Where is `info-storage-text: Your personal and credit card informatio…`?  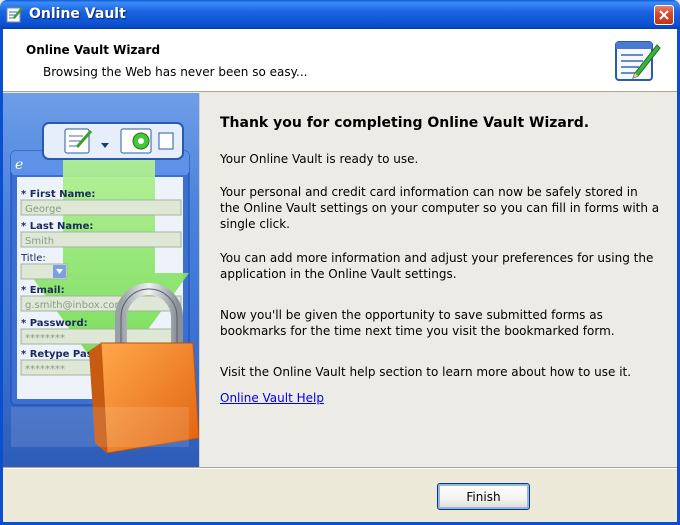
info-storage-text: Your personal and credit card informatio… is located at coordinates (440, 208).